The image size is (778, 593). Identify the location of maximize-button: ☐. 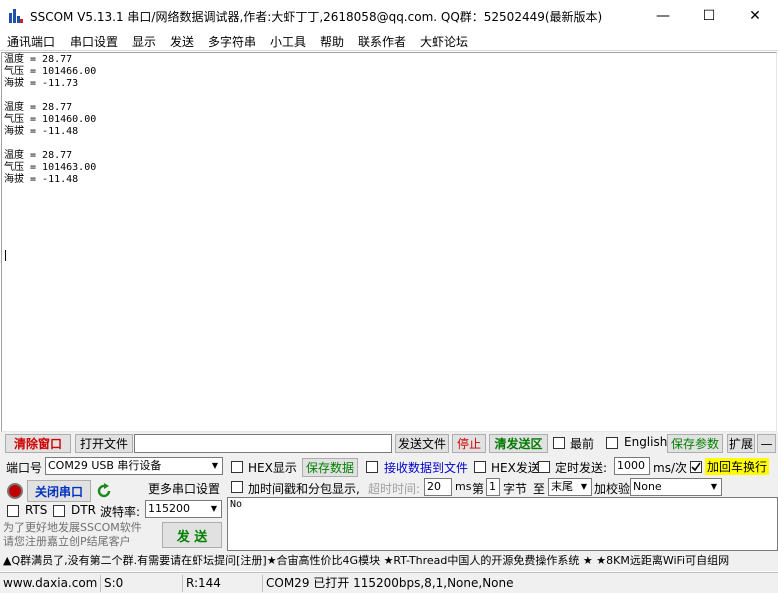
(709, 15).